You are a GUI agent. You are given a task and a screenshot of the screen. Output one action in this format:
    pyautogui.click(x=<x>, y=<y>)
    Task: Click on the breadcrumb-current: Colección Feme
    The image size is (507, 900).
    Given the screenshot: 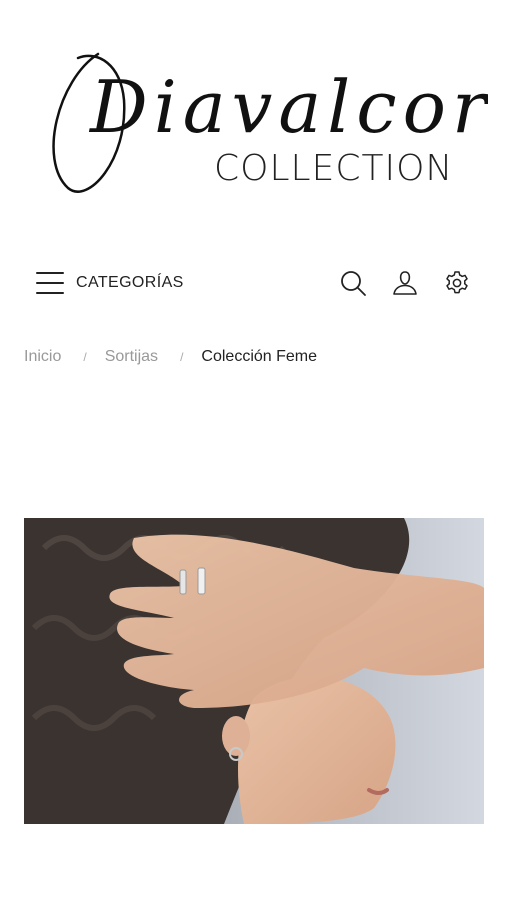 What is the action you would take?
    pyautogui.click(x=259, y=356)
    